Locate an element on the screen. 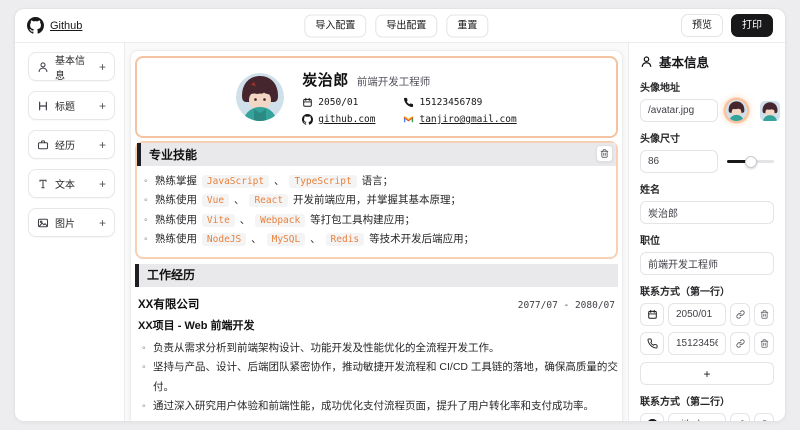 This screenshot has height=430, width=800. panel-title: 基本信息 is located at coordinates (684, 63).